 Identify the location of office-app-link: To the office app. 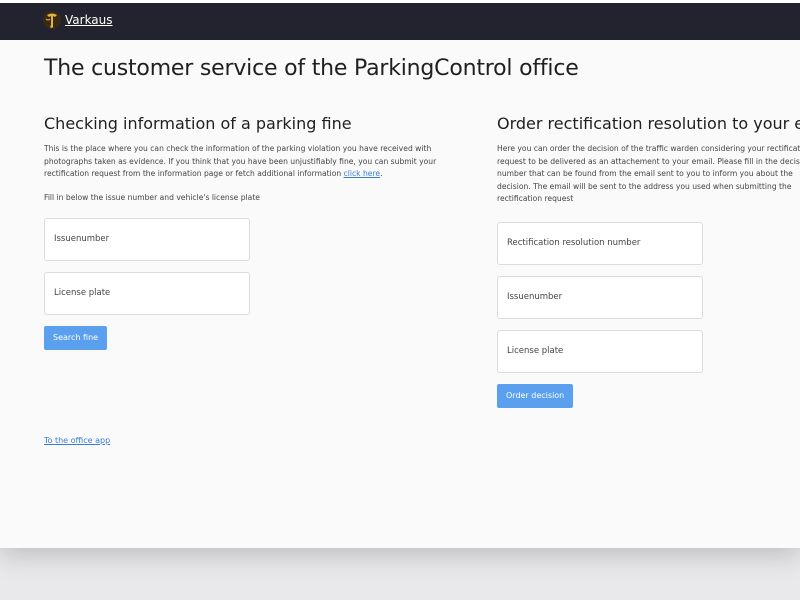
(77, 440).